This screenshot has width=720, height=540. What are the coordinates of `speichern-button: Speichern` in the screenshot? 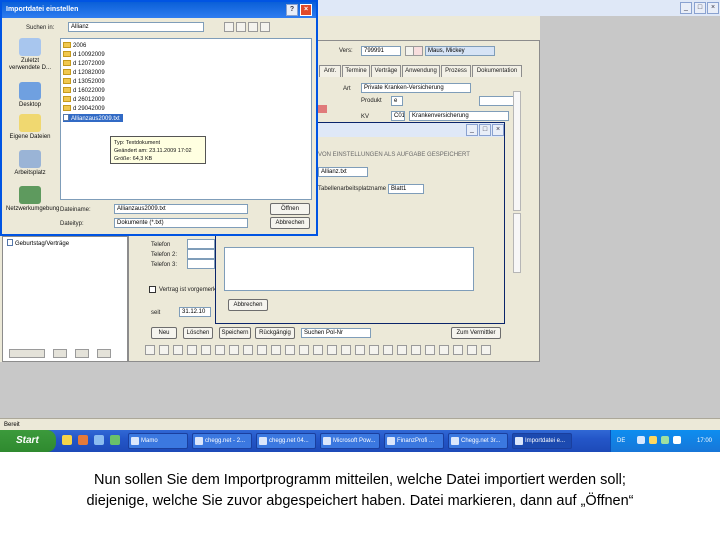 It's located at (235, 333).